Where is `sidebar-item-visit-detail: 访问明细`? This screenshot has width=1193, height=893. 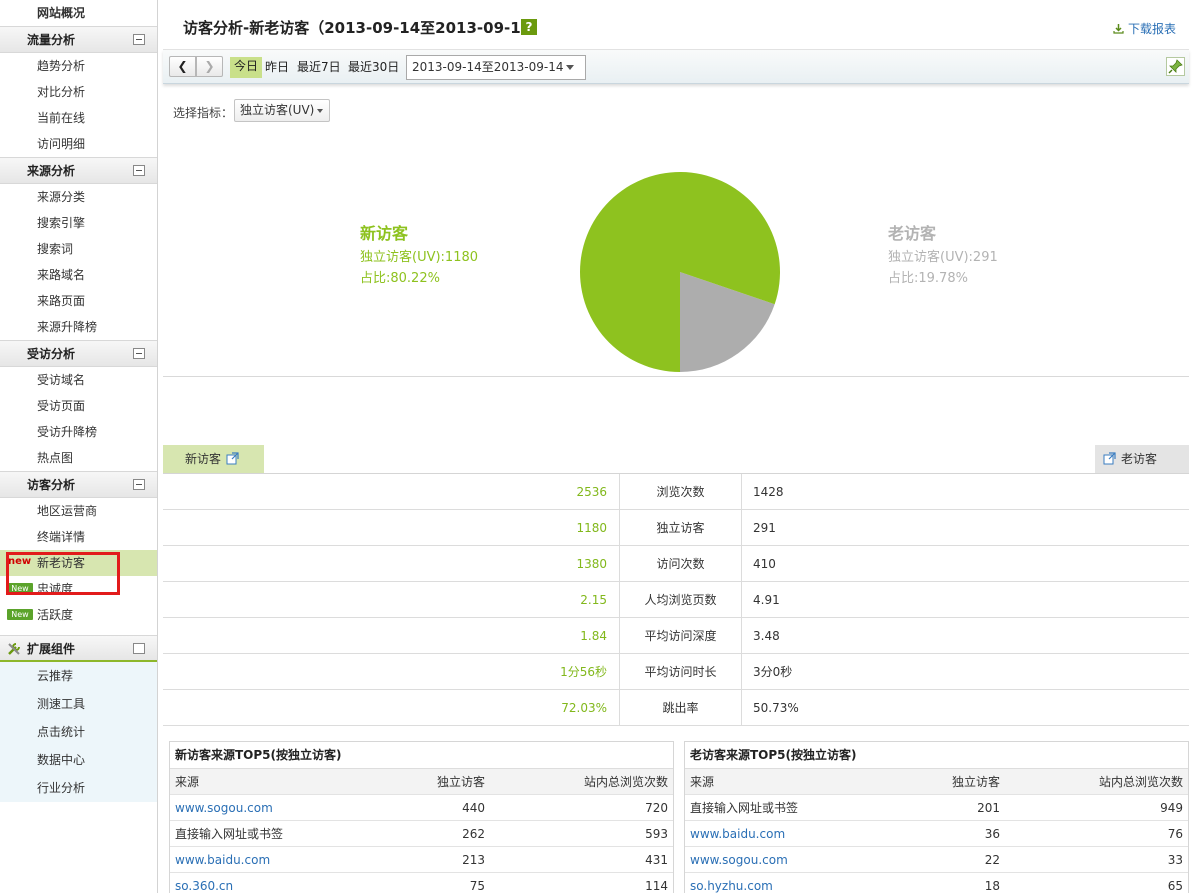 sidebar-item-visit-detail: 访问明细 is located at coordinates (78, 144).